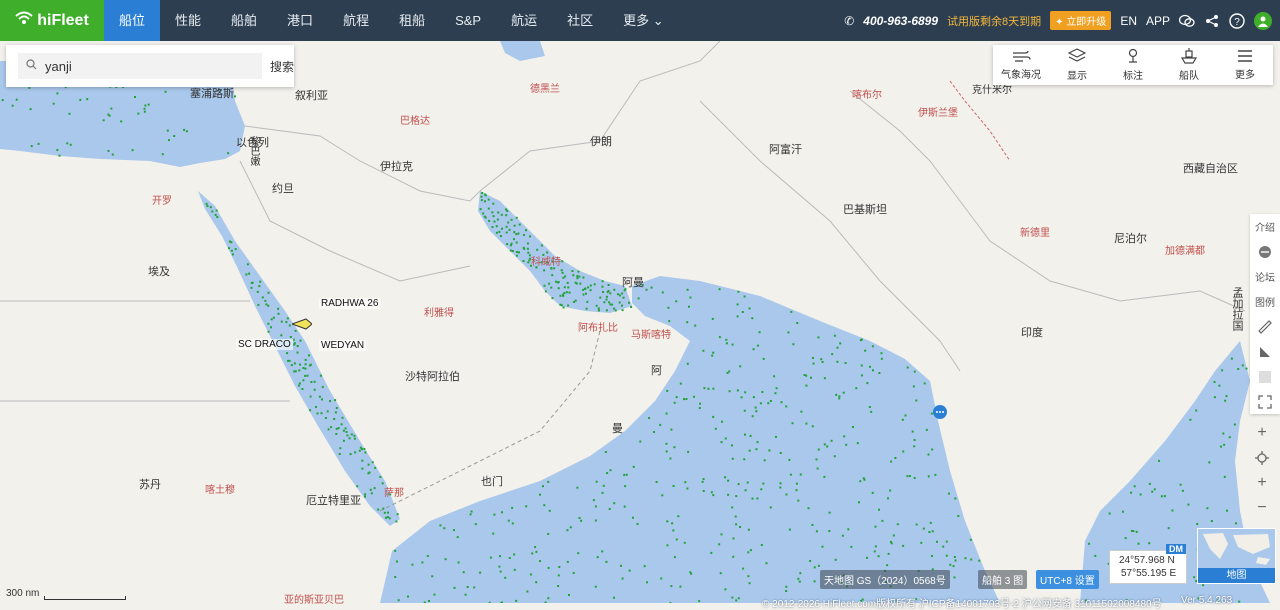 This screenshot has width=1280, height=610. I want to click on upgrade-button: ✦ 立即升级, so click(1080, 20).